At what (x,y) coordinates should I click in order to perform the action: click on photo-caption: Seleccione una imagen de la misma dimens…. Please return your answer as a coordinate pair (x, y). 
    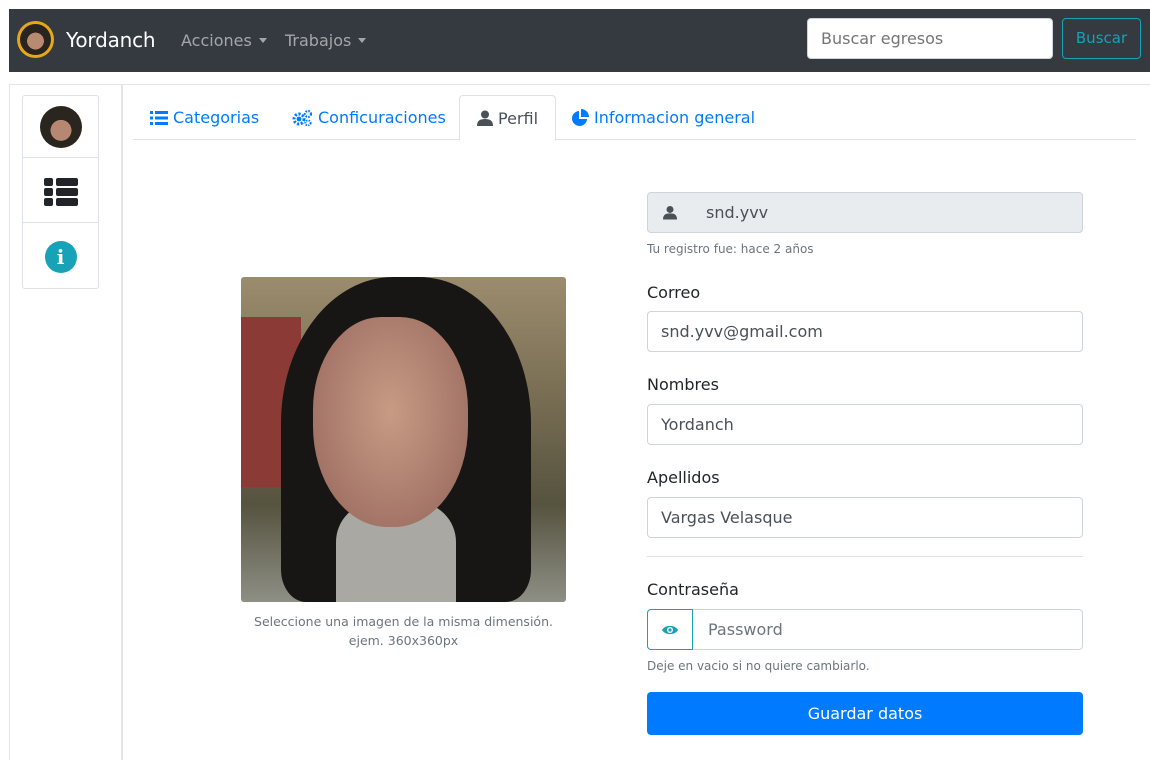
    Looking at the image, I should click on (403, 631).